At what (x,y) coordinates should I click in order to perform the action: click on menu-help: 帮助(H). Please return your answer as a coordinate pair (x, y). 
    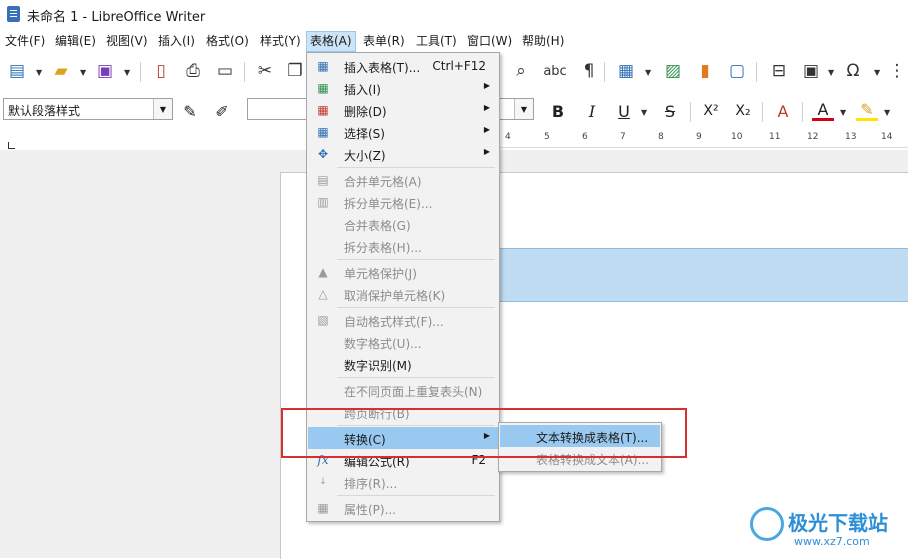
    Looking at the image, I should click on (543, 41).